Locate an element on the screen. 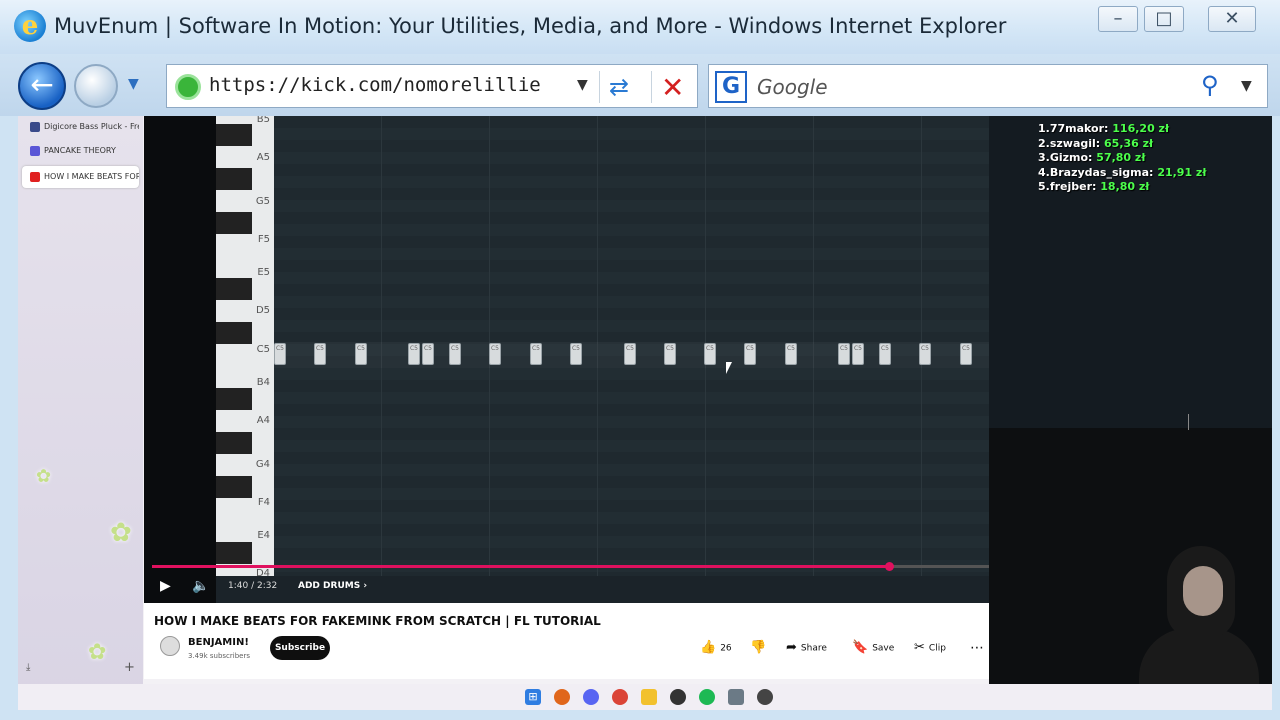 Image resolution: width=1280 pixels, height=720 pixels. clip-button: ✂ Clip is located at coordinates (930, 648).